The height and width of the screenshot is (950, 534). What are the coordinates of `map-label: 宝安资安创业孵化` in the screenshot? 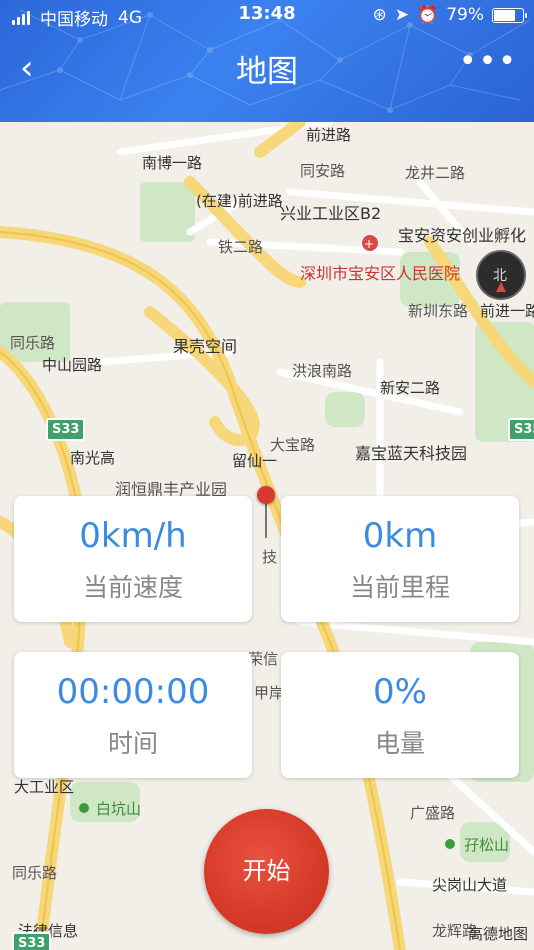 It's located at (462, 235).